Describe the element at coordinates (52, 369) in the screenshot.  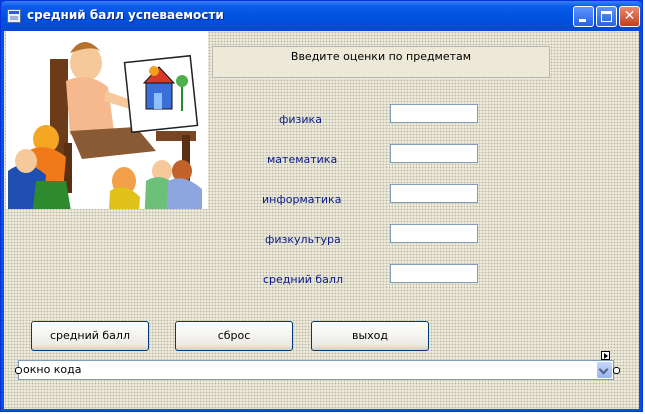
I see `code-window-combo-value: окно кода` at that location.